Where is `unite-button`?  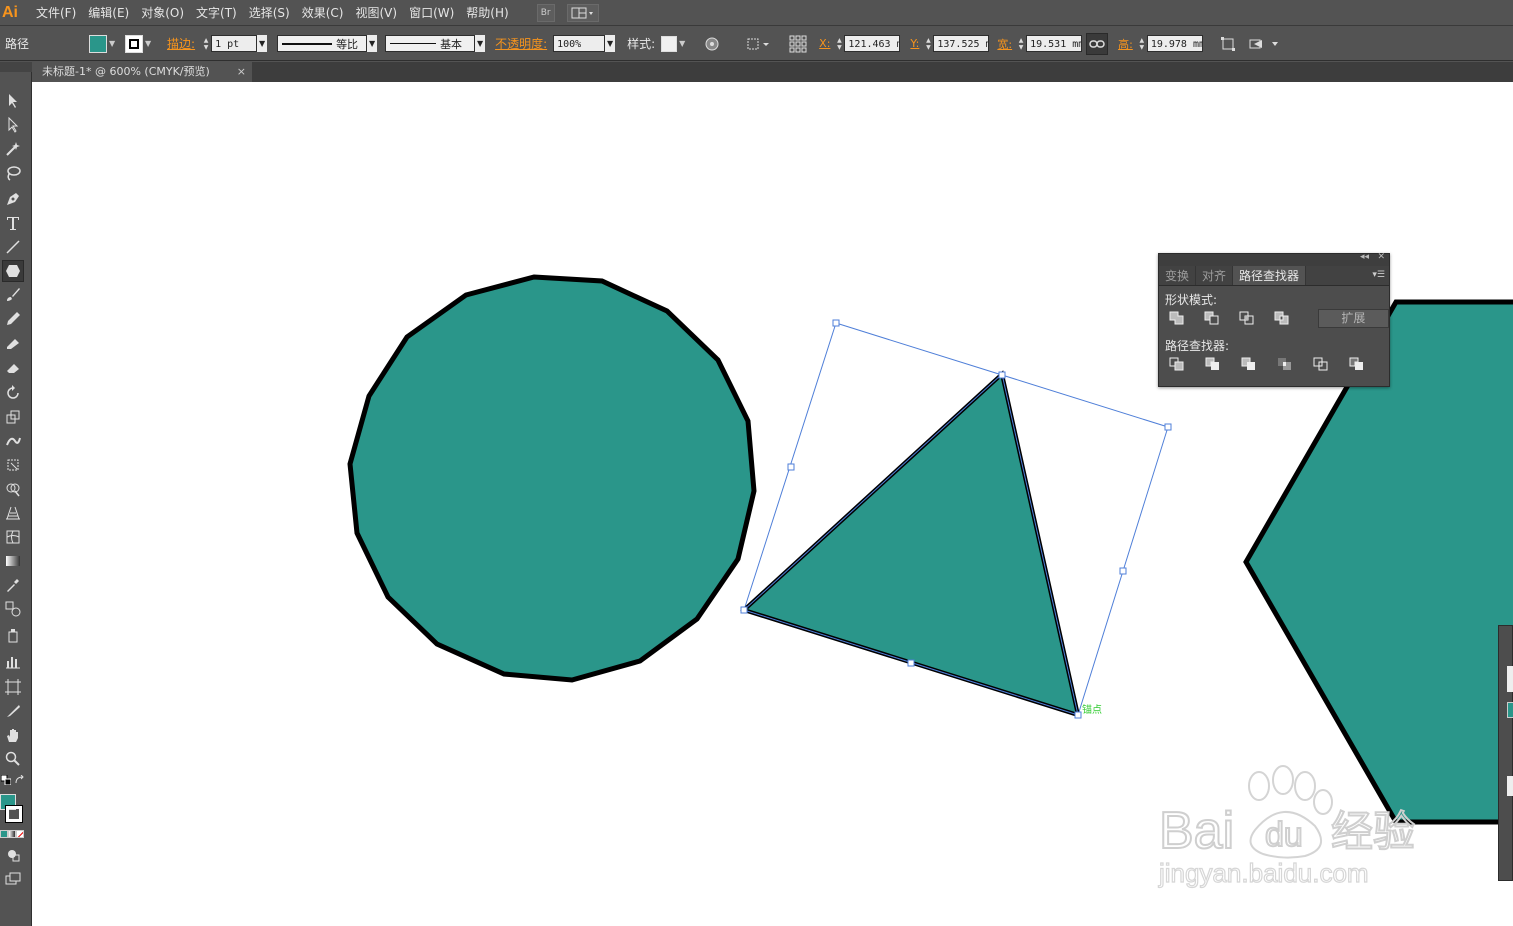
unite-button is located at coordinates (1176, 318).